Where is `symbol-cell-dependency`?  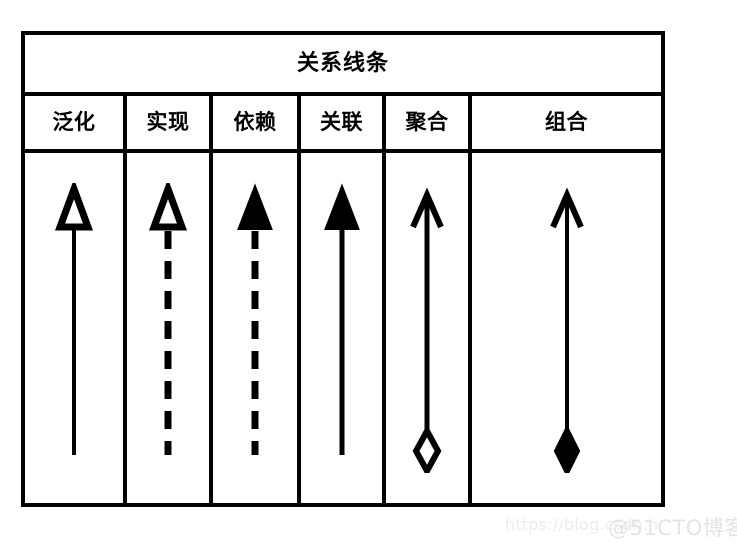 symbol-cell-dependency is located at coordinates (257, 328).